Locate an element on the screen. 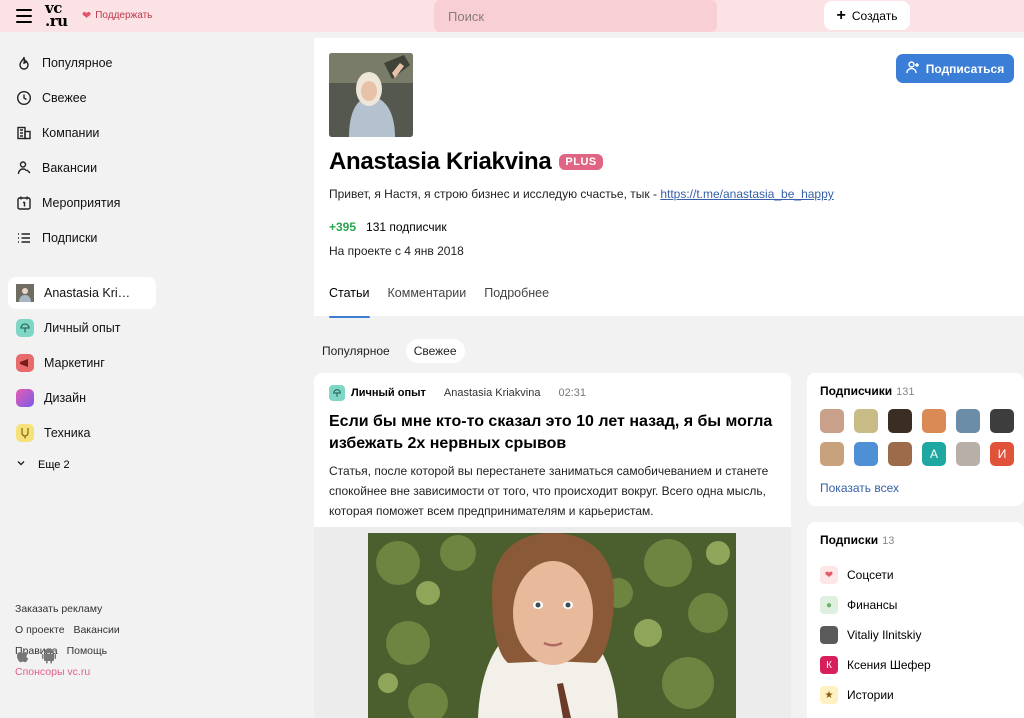  vc-logo: vc .ru is located at coordinates (56, 15).